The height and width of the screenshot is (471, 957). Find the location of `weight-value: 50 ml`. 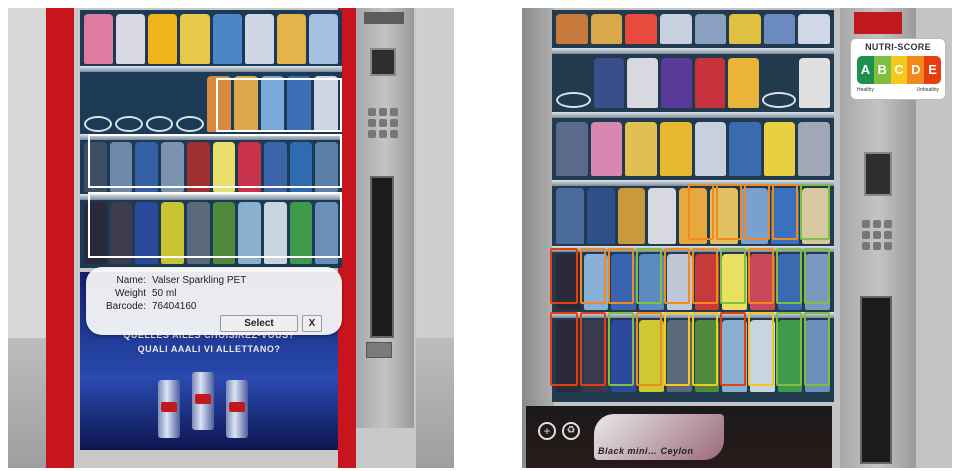

weight-value: 50 ml is located at coordinates (164, 293).